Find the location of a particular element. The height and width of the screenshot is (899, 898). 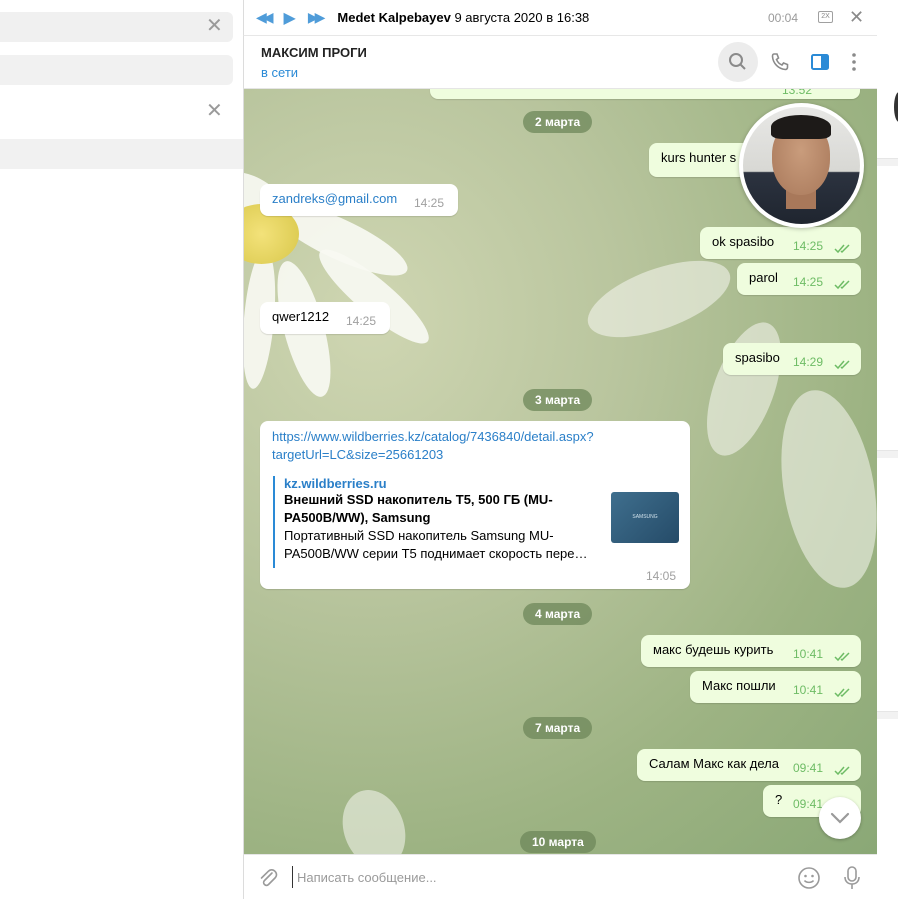

message-text: ok spasibo is located at coordinates (743, 241).